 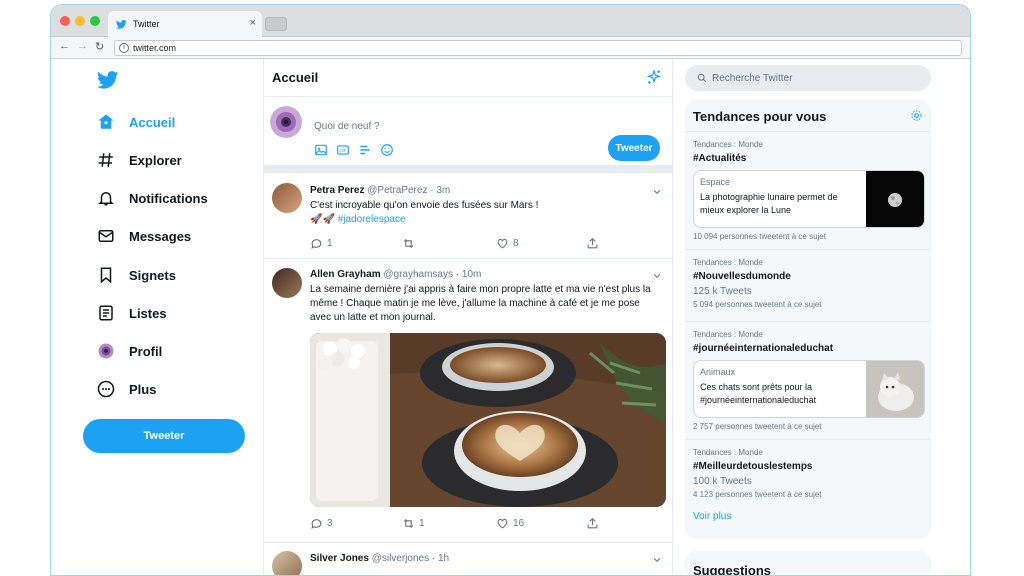 I want to click on sidebar-item-signets: Signets, so click(x=136, y=275).